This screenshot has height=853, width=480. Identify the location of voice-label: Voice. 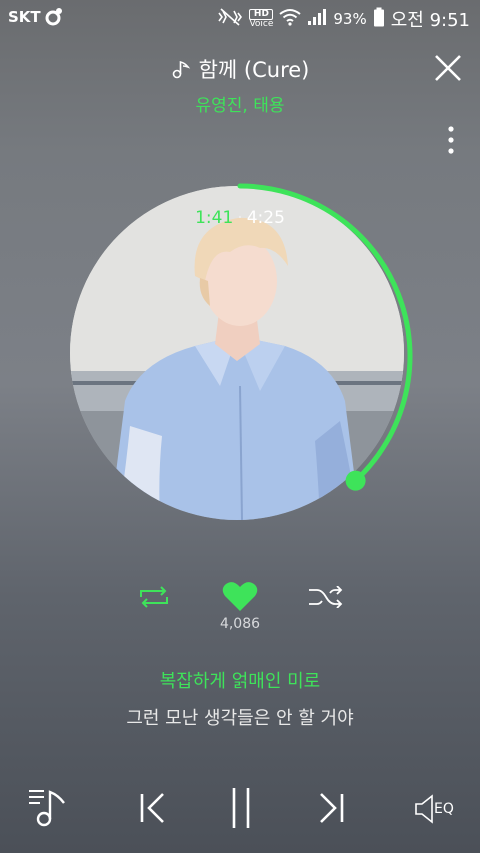
(261, 24).